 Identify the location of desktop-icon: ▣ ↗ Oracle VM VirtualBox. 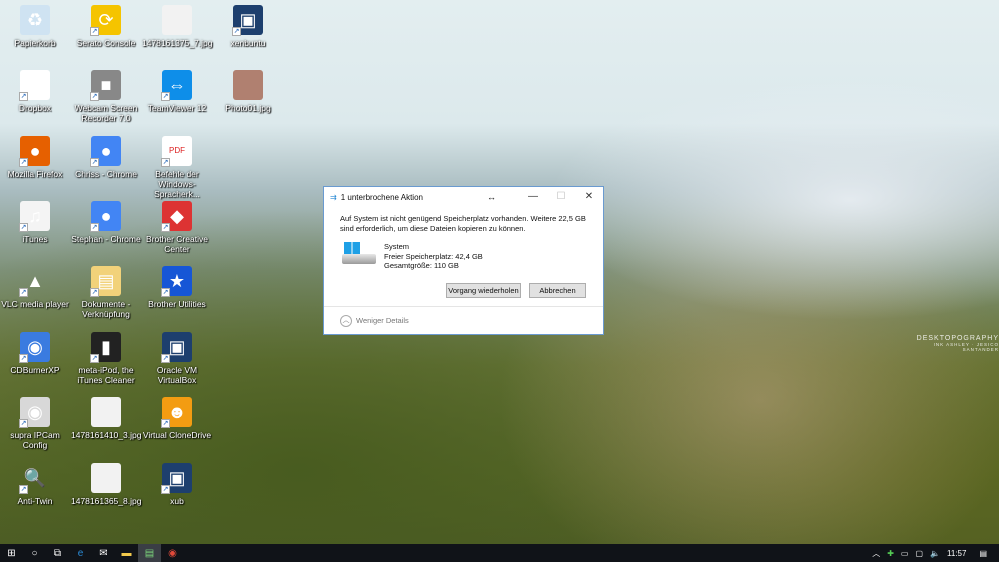
(177, 358).